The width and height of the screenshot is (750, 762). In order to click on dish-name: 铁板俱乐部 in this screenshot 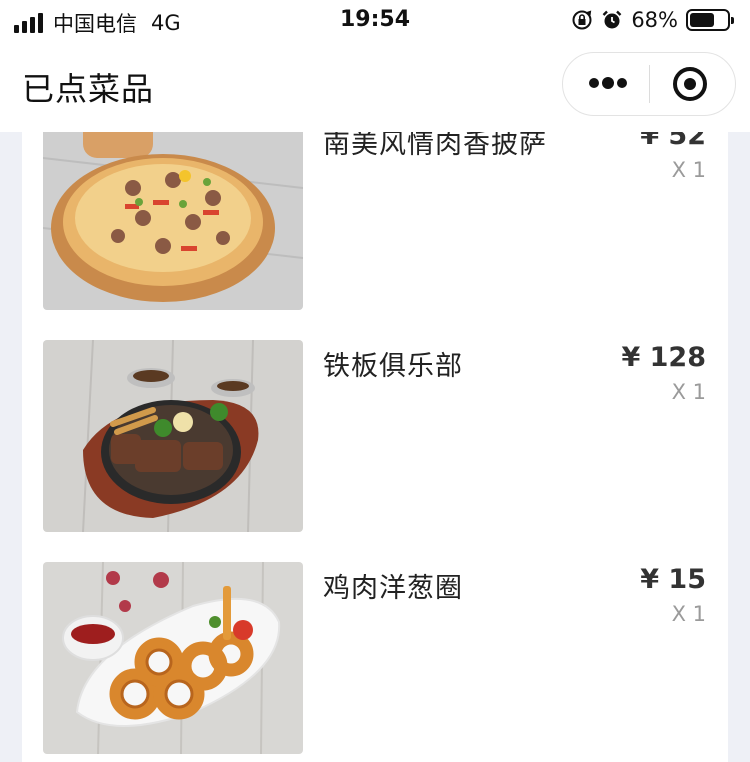, I will do `click(393, 366)`.